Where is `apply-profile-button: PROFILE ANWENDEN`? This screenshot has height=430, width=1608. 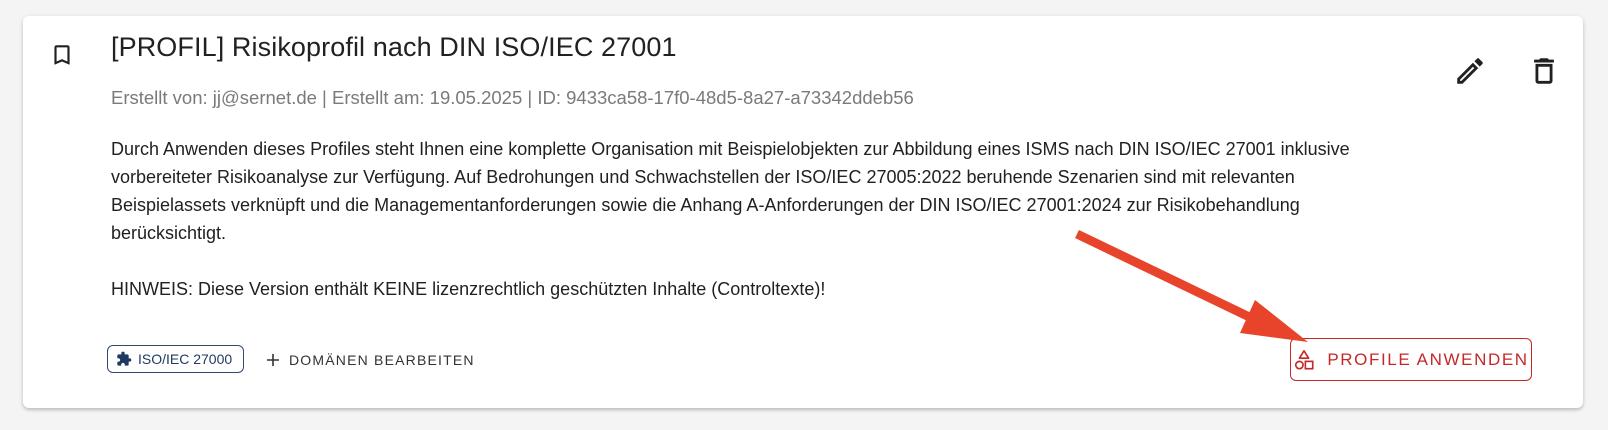
apply-profile-button: PROFILE ANWENDEN is located at coordinates (1411, 359).